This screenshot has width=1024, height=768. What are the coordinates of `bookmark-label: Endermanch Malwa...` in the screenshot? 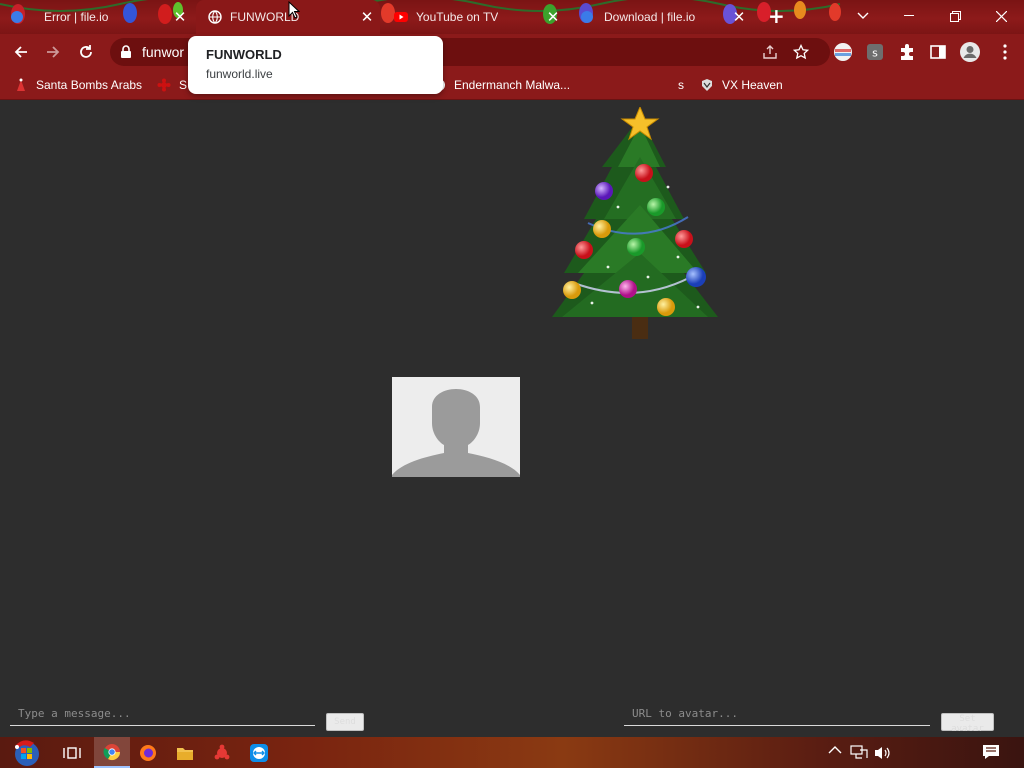 It's located at (512, 85).